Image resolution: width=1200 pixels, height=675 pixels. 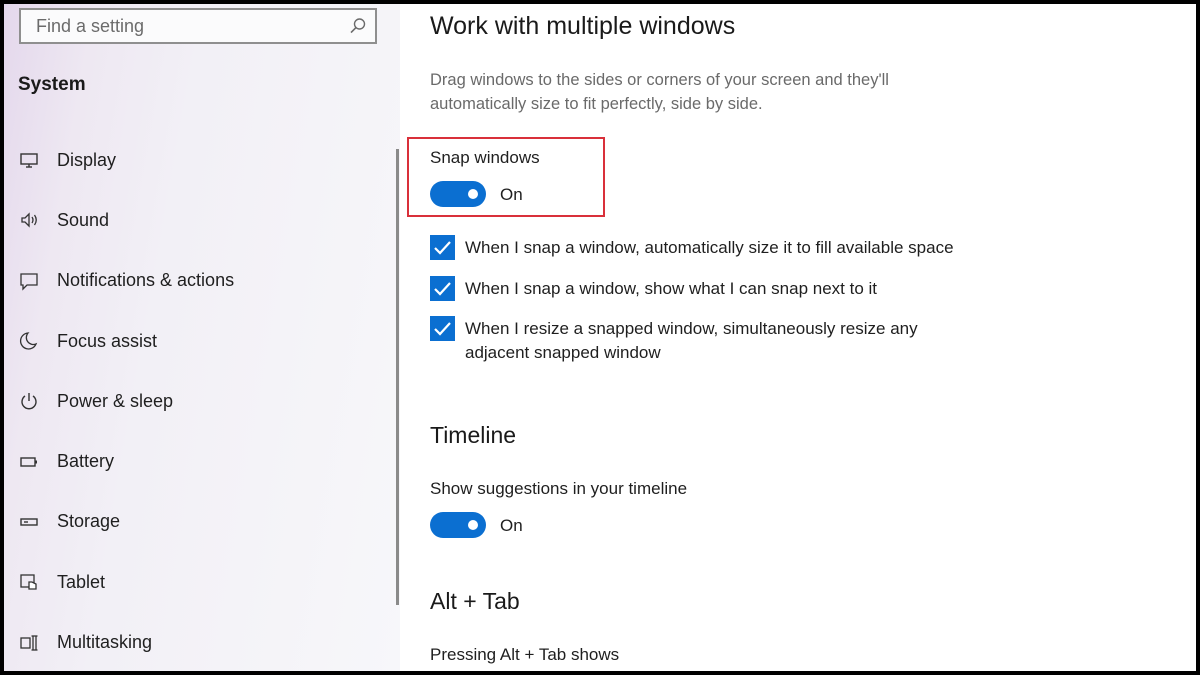 I want to click on sidebar-item-label: Notifications & actions, so click(x=146, y=280).